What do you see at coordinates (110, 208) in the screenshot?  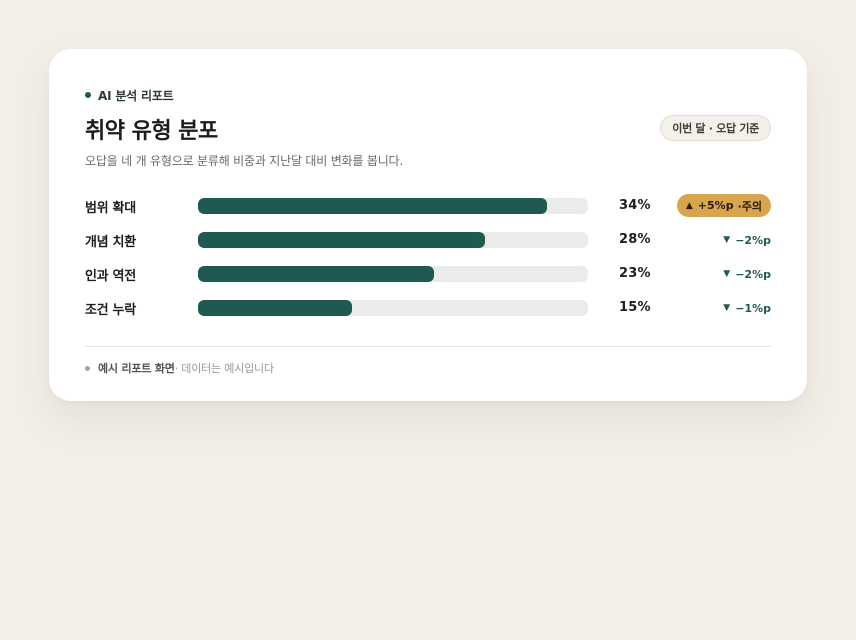 I see `category-label: 범위 확대` at bounding box center [110, 208].